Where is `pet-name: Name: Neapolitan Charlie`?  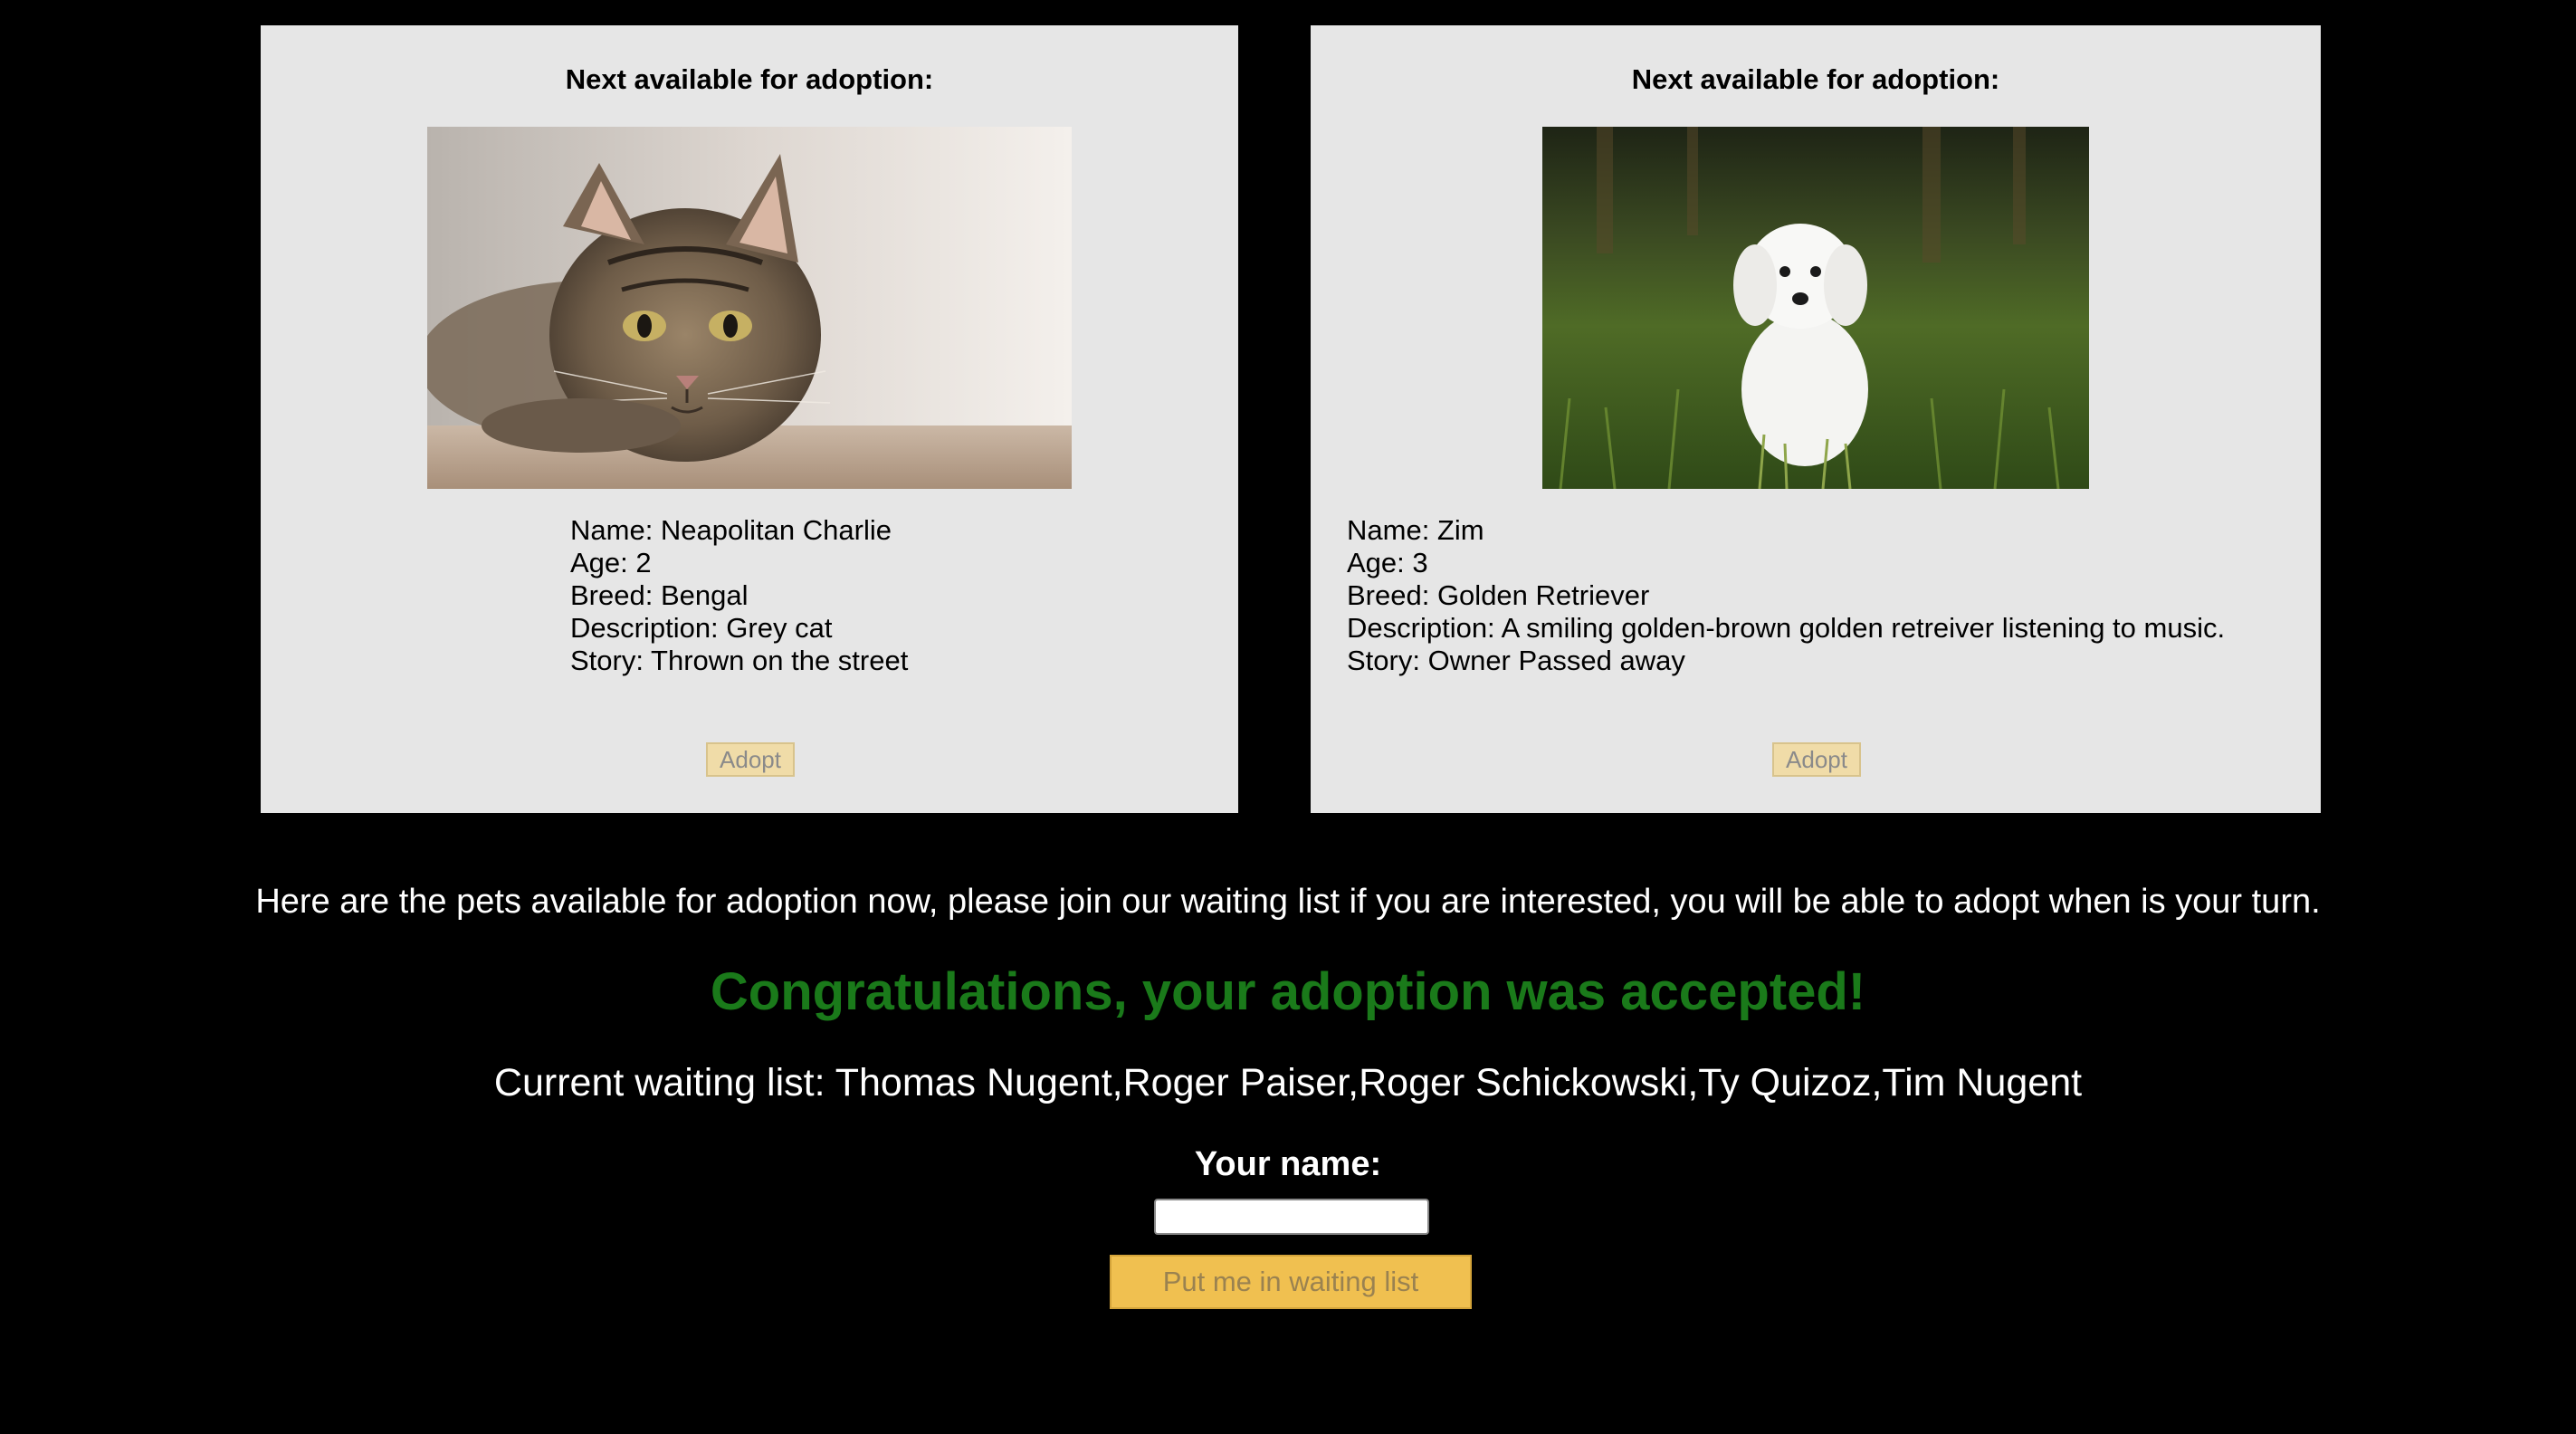 pet-name: Name: Neapolitan Charlie is located at coordinates (731, 530).